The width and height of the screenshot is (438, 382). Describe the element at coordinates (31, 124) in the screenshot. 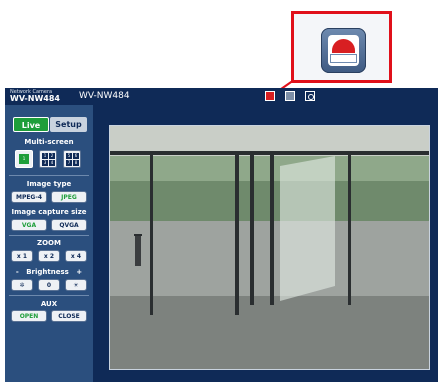

I see `tab-live: Live` at that location.